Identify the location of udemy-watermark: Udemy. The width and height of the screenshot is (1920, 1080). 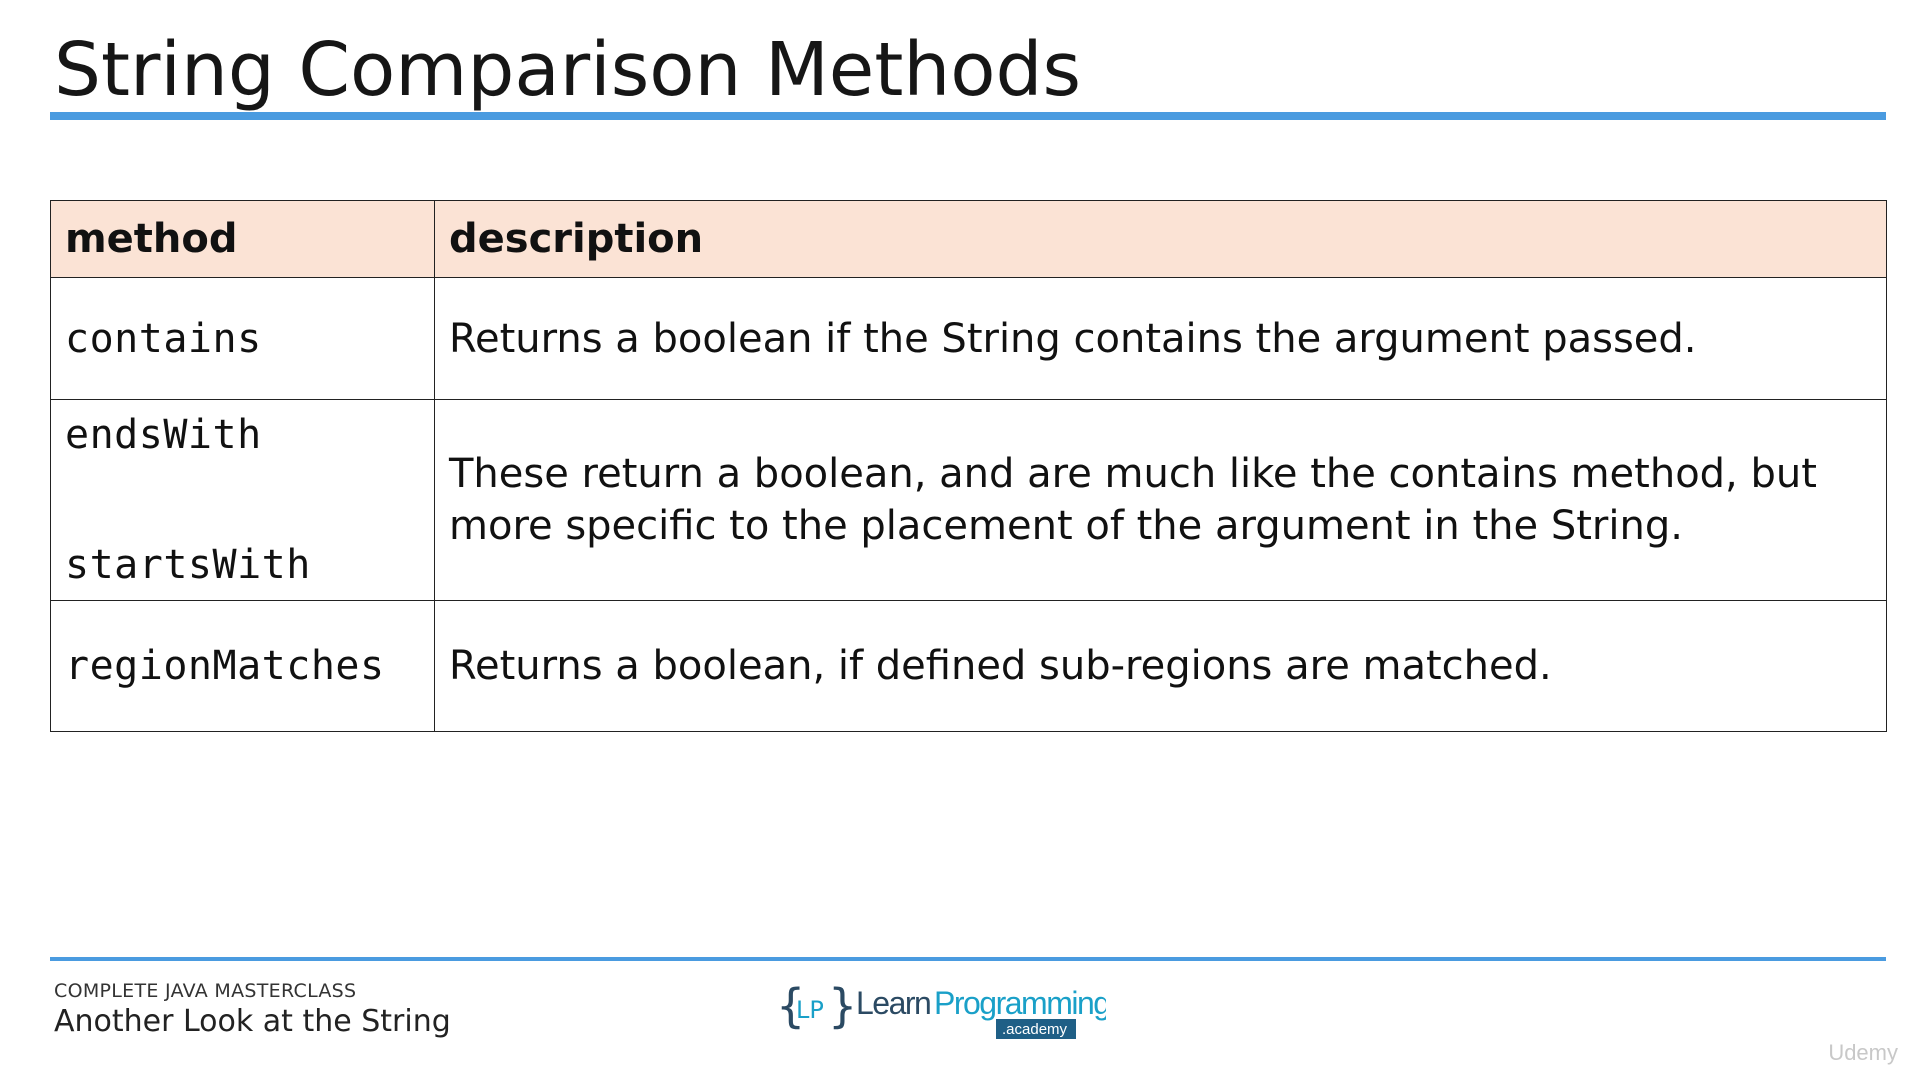
(1863, 1052).